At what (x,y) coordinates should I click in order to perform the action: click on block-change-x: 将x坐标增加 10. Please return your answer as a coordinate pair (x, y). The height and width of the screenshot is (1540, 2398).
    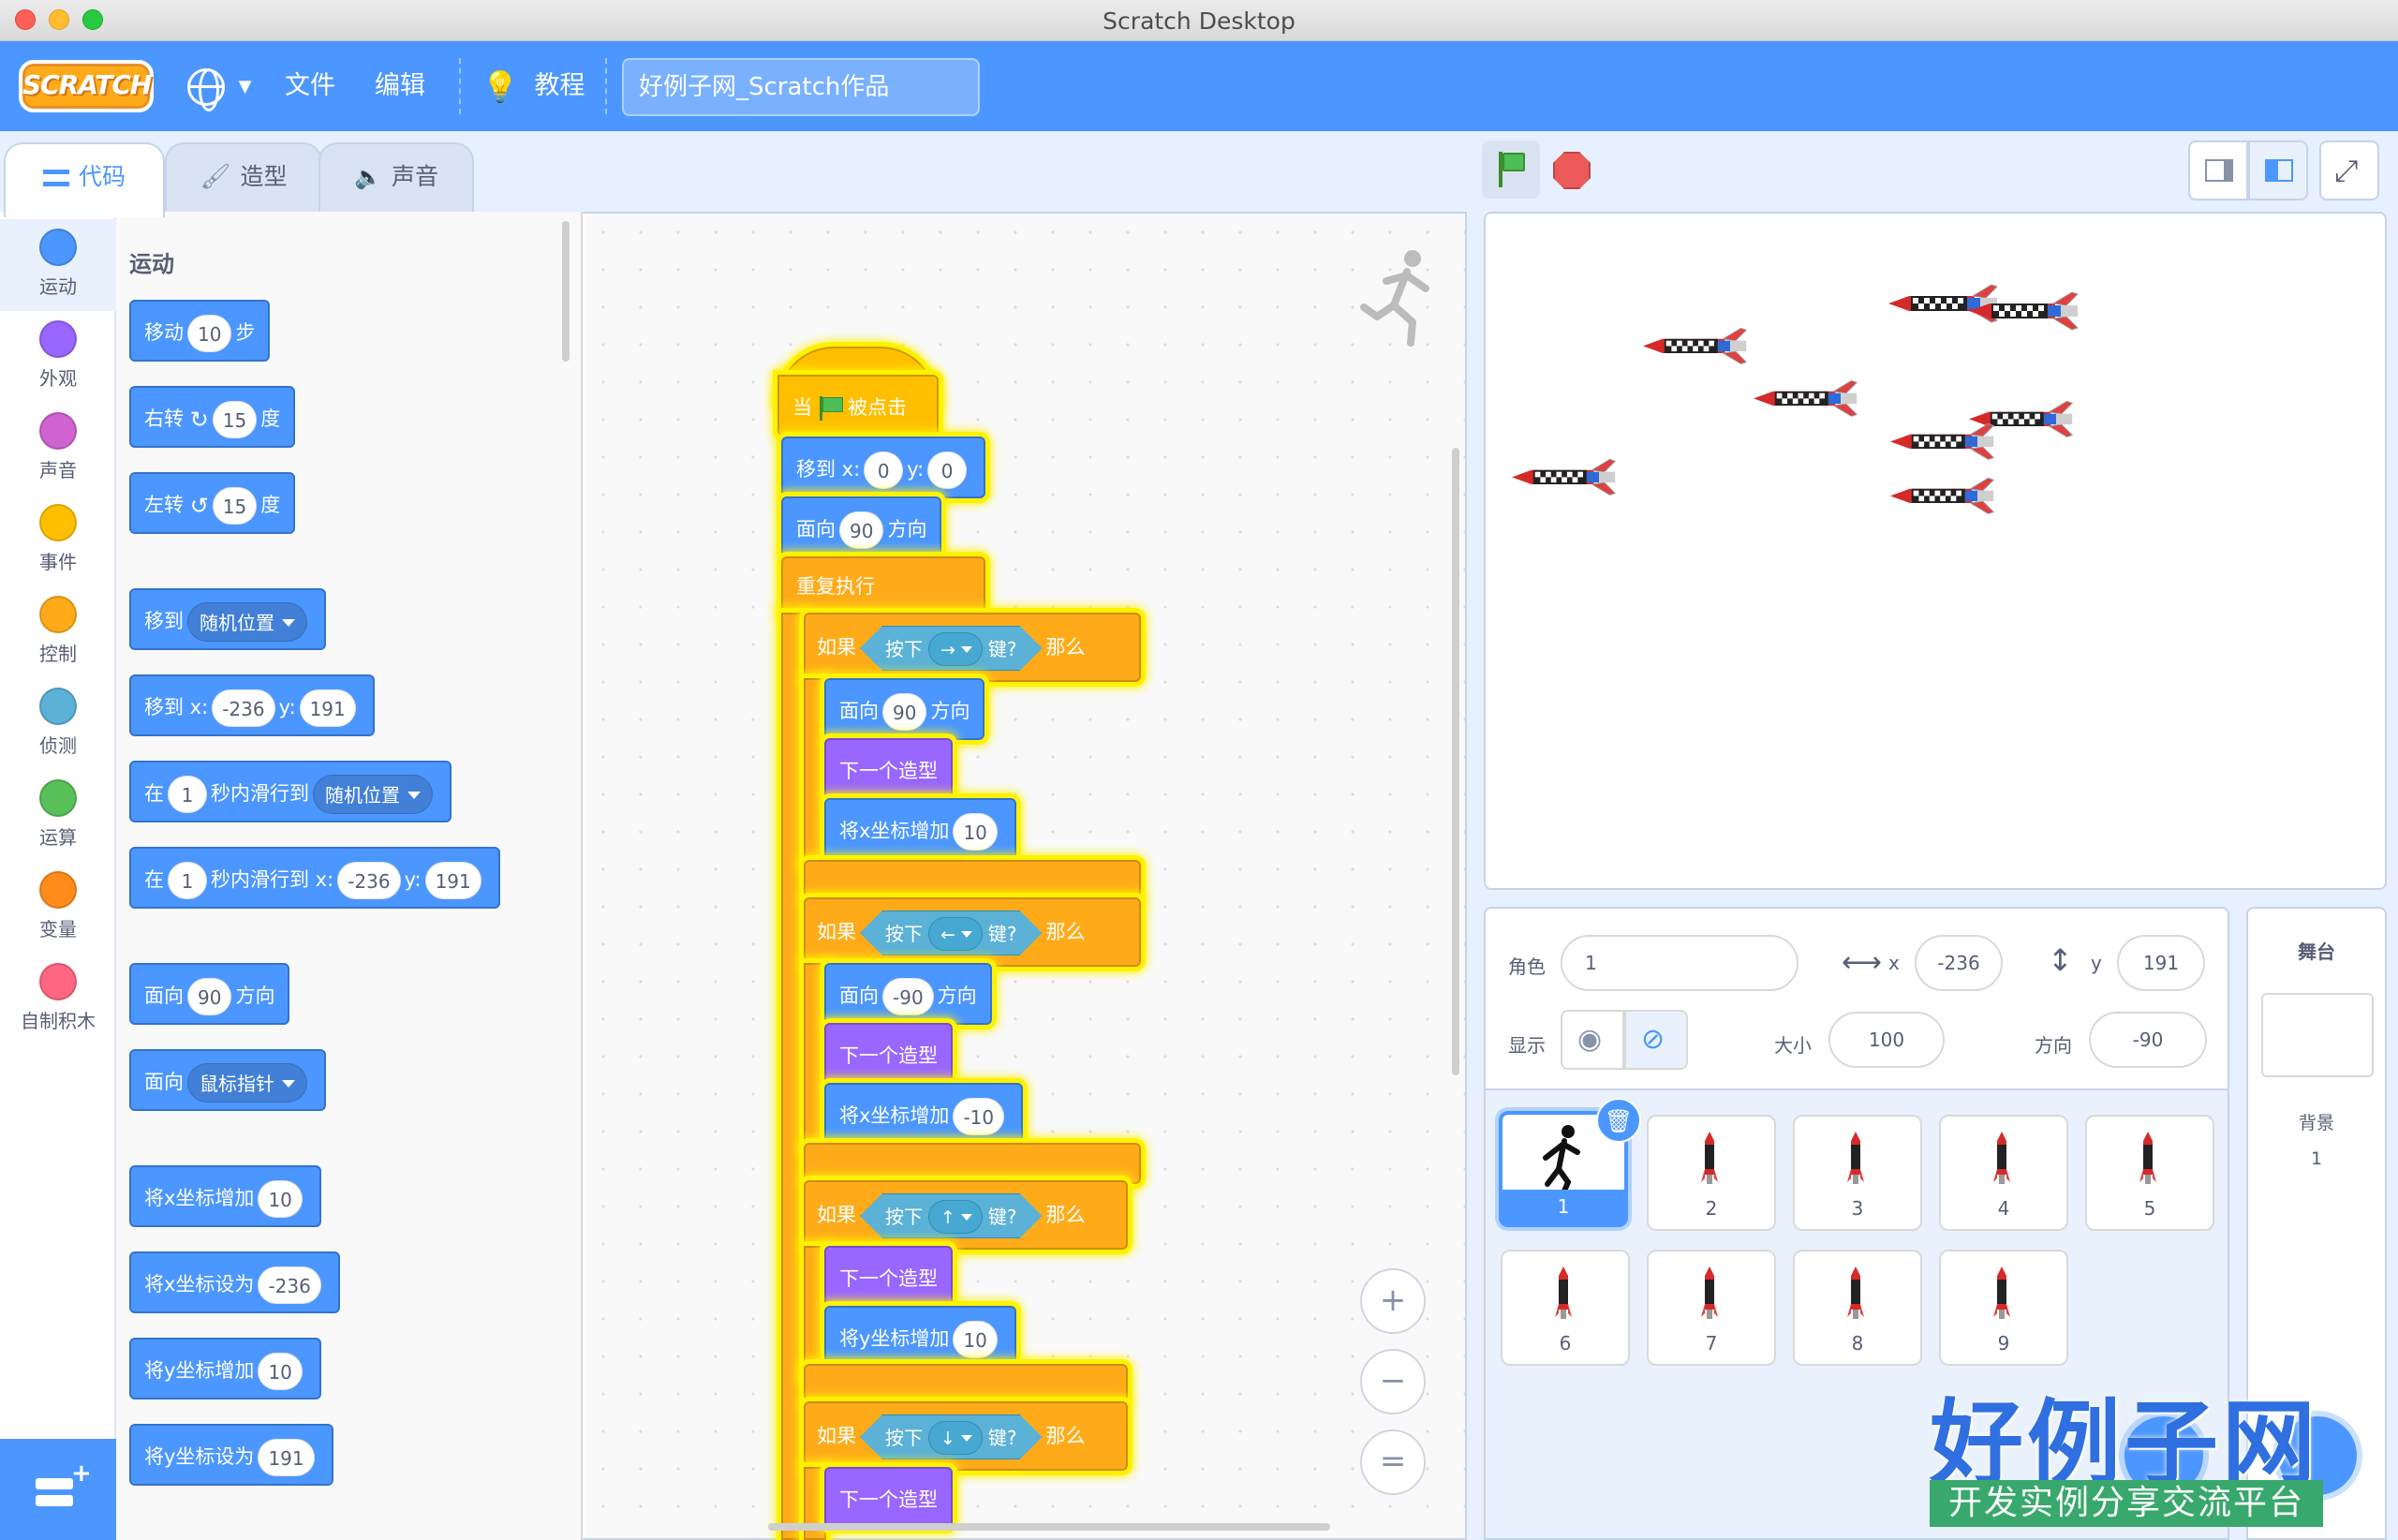
    Looking at the image, I should click on (225, 1196).